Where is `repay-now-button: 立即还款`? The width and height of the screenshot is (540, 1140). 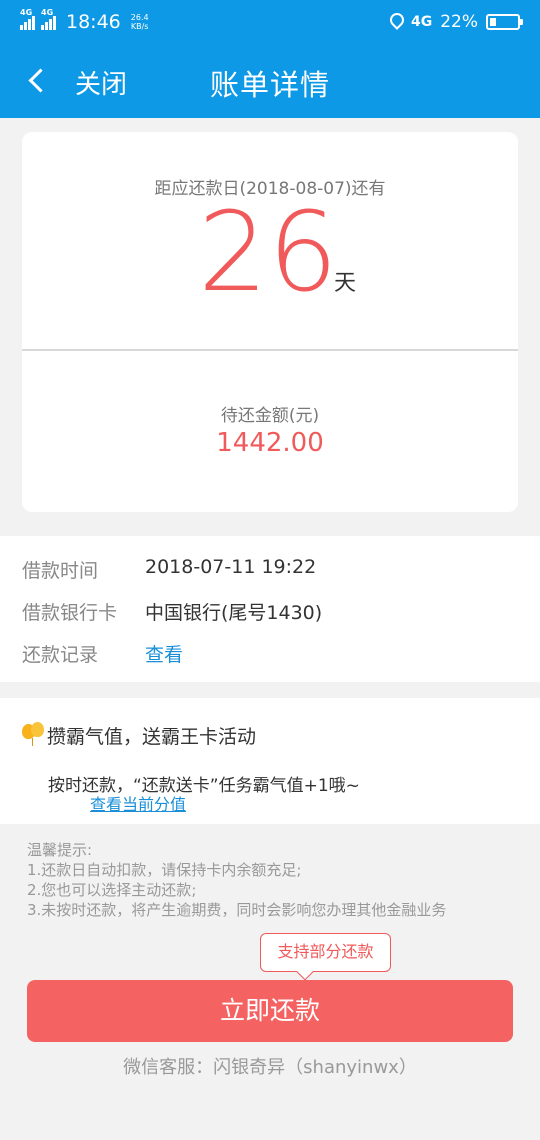
repay-now-button: 立即还款 is located at coordinates (270, 1011).